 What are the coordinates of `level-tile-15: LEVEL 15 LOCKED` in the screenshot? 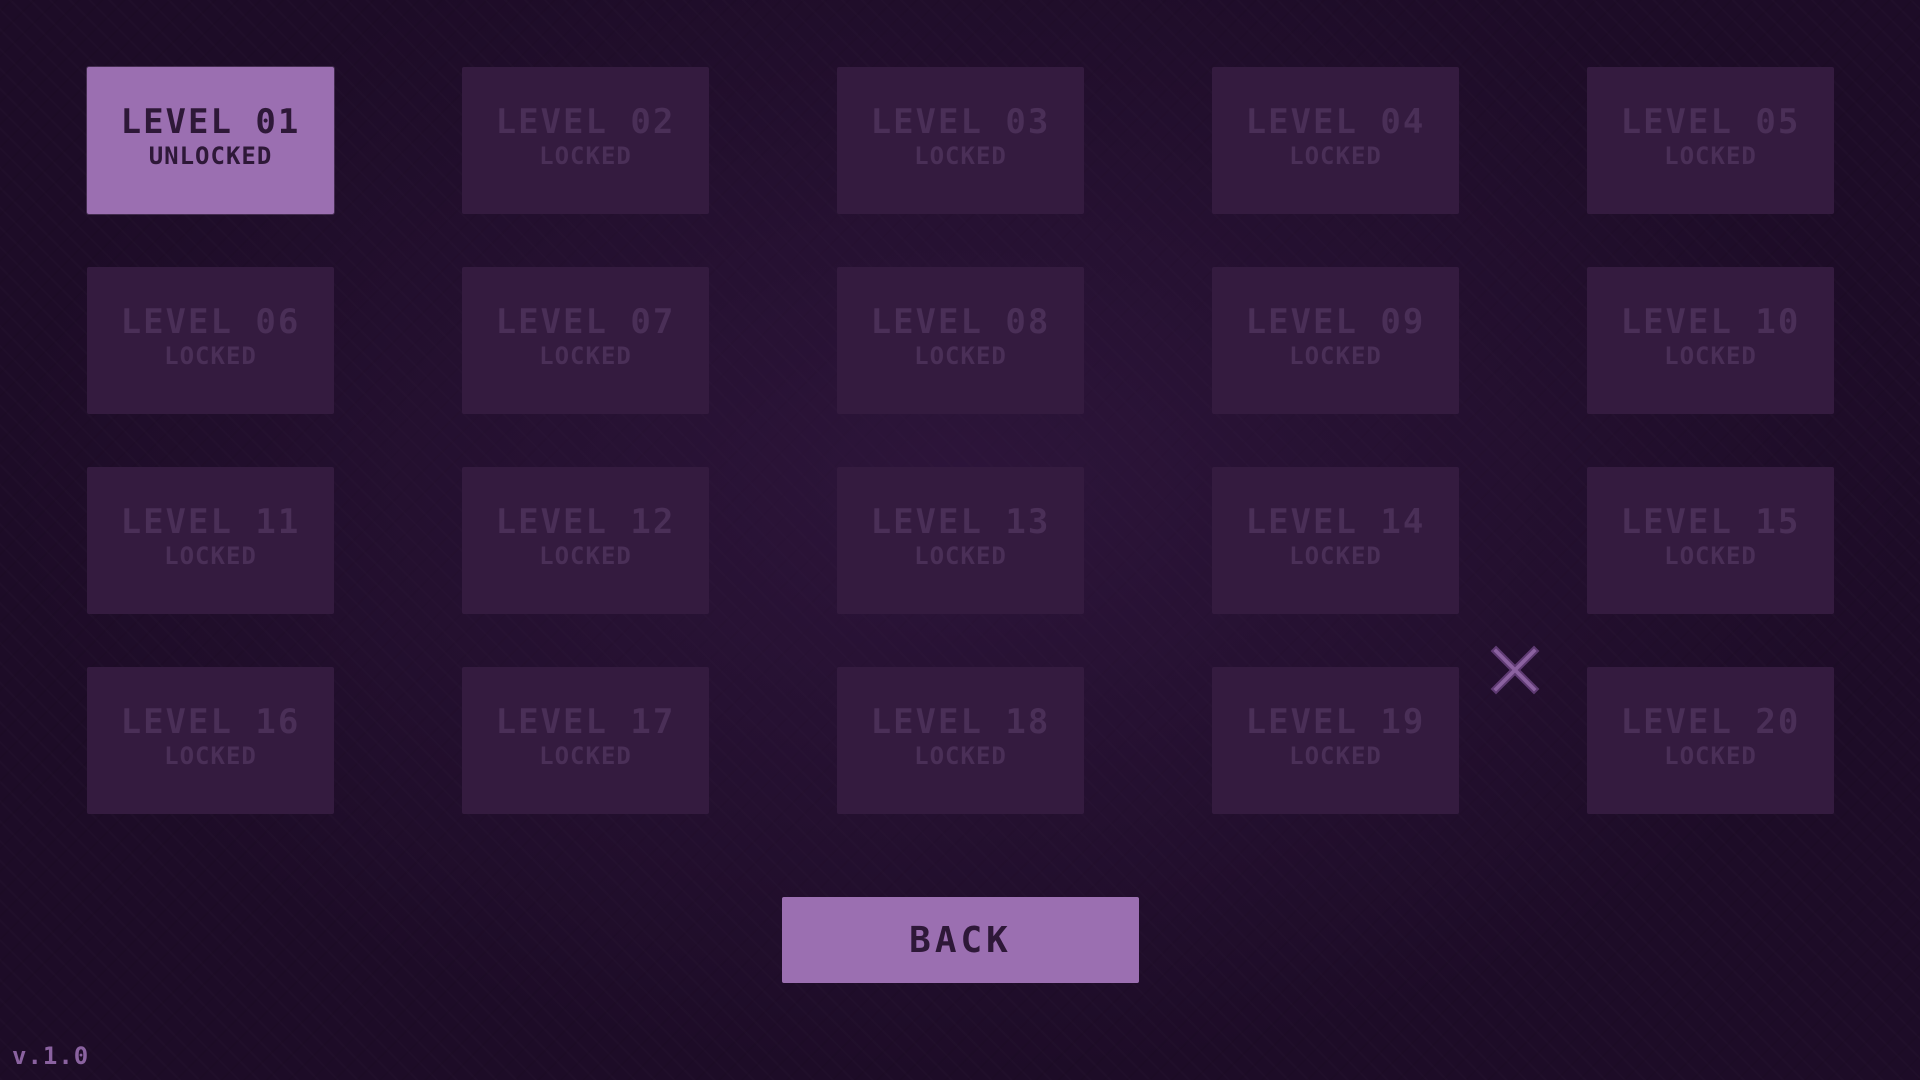 It's located at (1710, 540).